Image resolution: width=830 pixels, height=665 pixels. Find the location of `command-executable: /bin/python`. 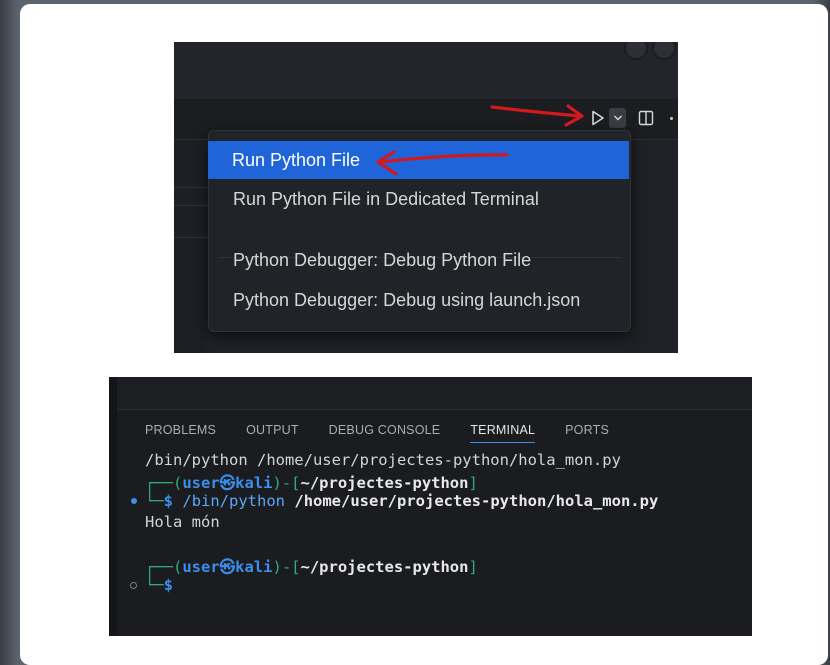

command-executable: /bin/python is located at coordinates (234, 501).